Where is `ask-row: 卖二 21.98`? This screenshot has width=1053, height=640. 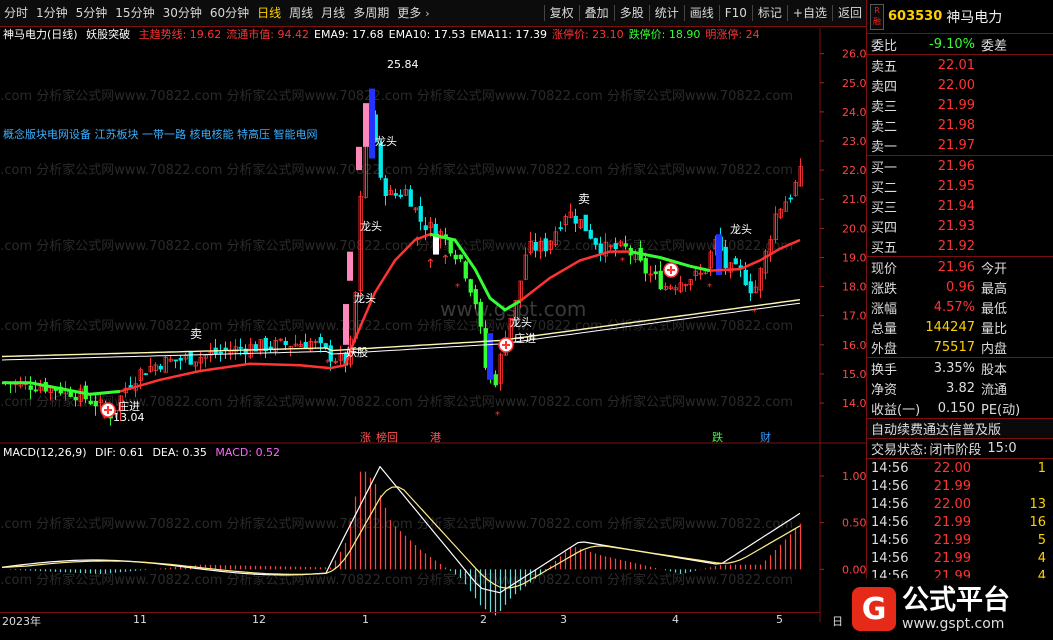 ask-row: 卖二 21.98 is located at coordinates (960, 125).